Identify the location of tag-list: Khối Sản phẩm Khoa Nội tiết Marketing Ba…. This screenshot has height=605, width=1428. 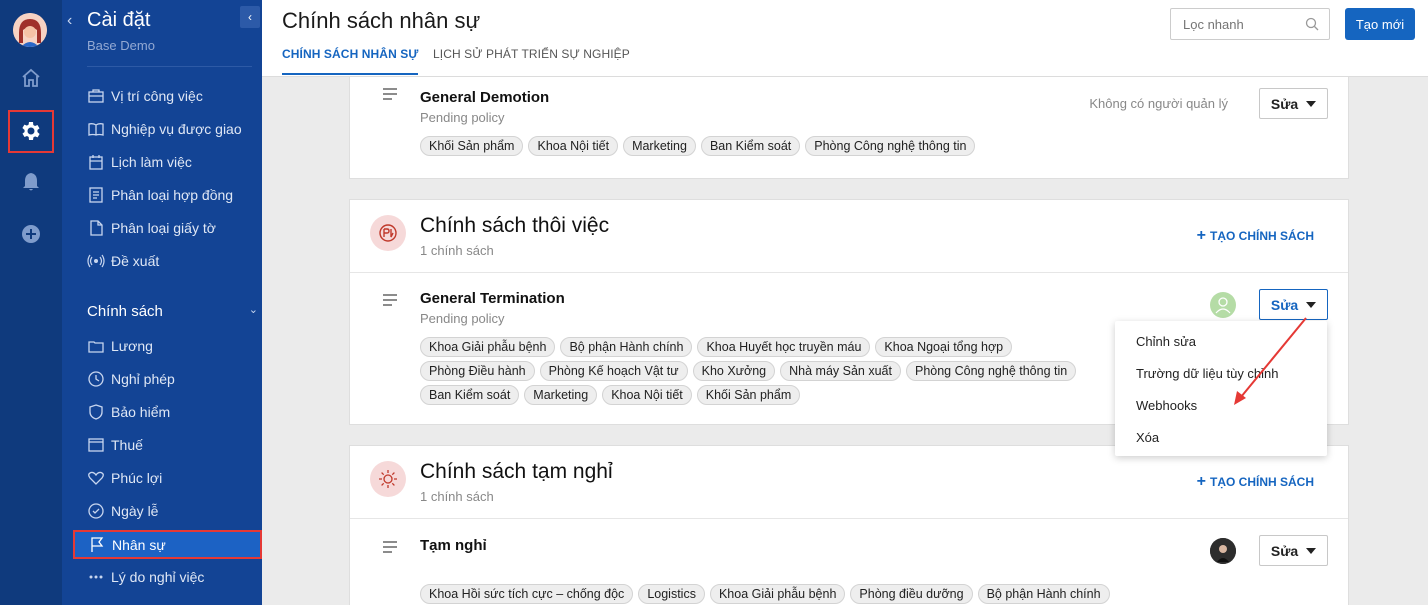
(698, 146).